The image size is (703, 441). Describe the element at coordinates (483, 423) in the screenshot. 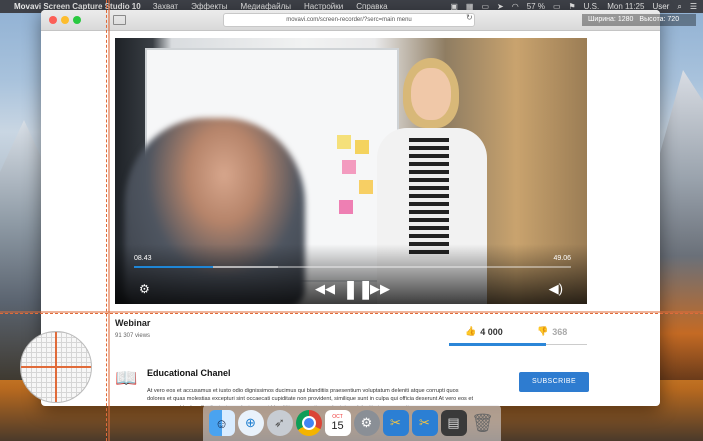

I see `trash-icon: 🗑` at that location.